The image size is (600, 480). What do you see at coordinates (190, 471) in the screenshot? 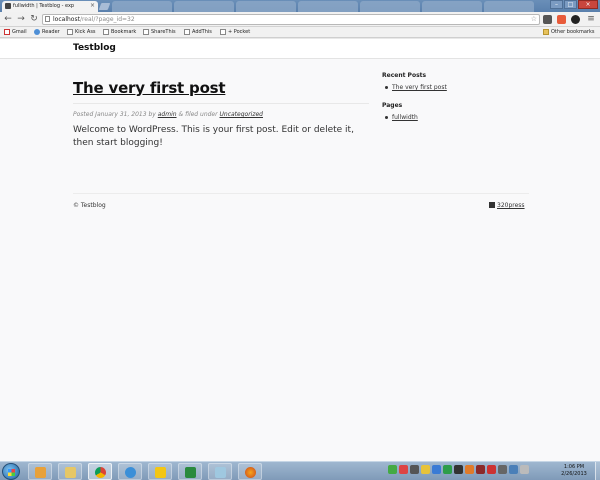
I see `taskbar-excel` at bounding box center [190, 471].